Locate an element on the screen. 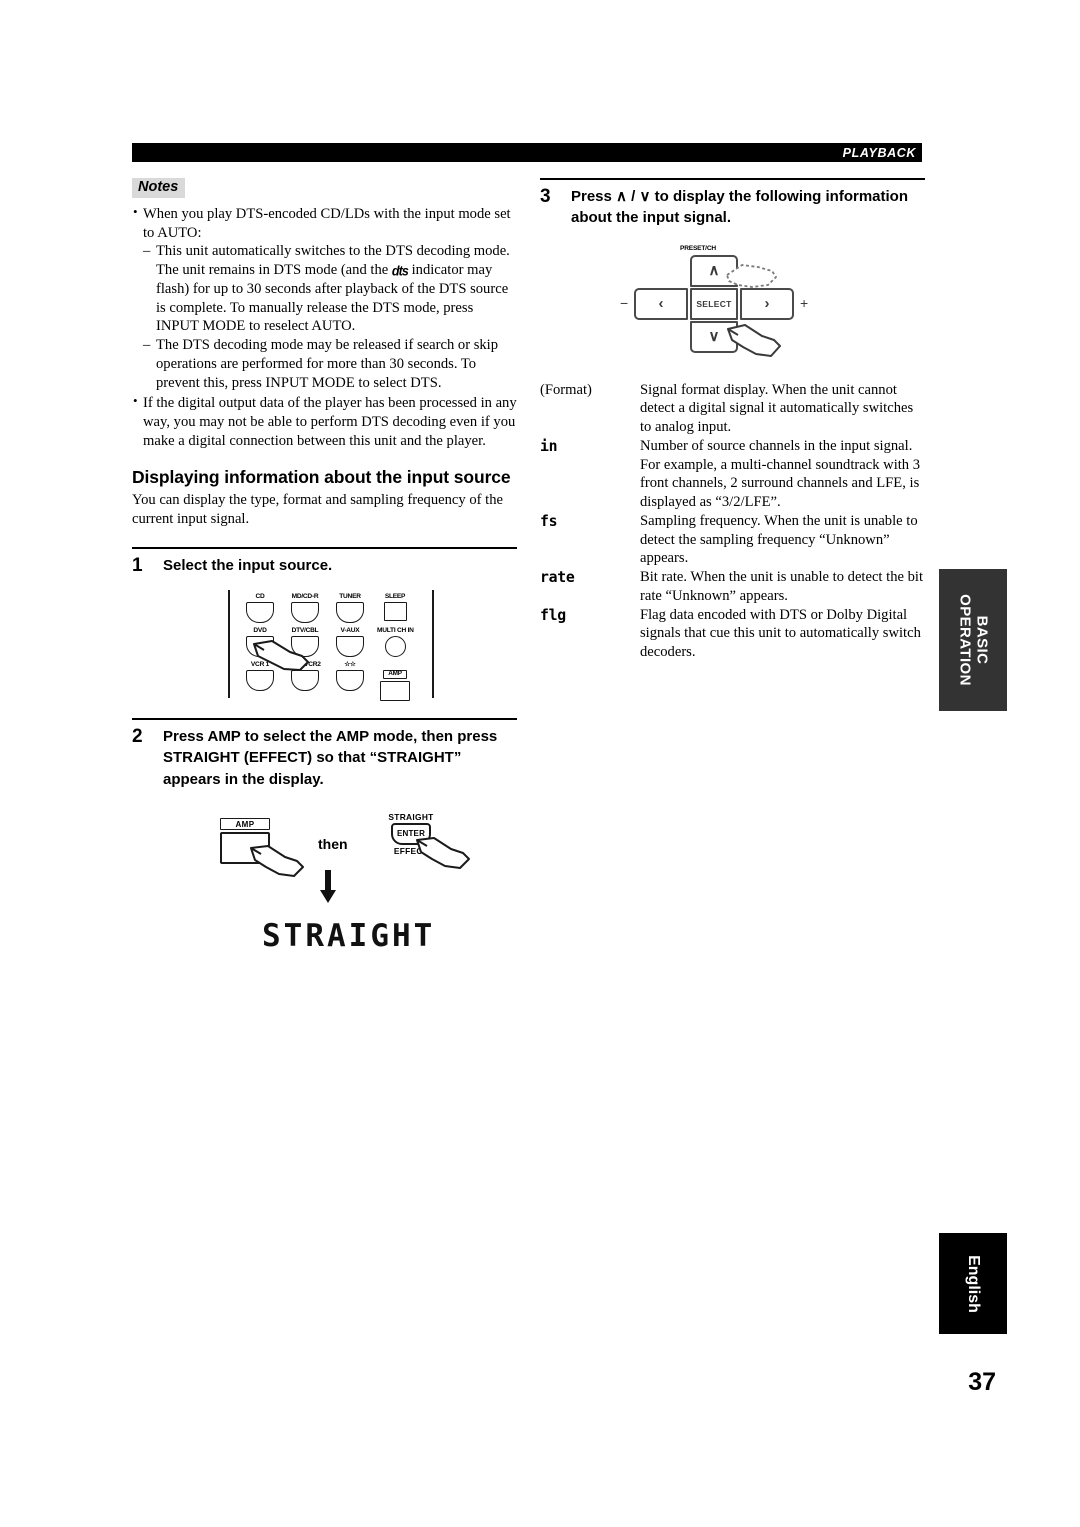 Image resolution: width=1080 pixels, height=1527 pixels. button-label: ☆☆ is located at coordinates (350, 665).